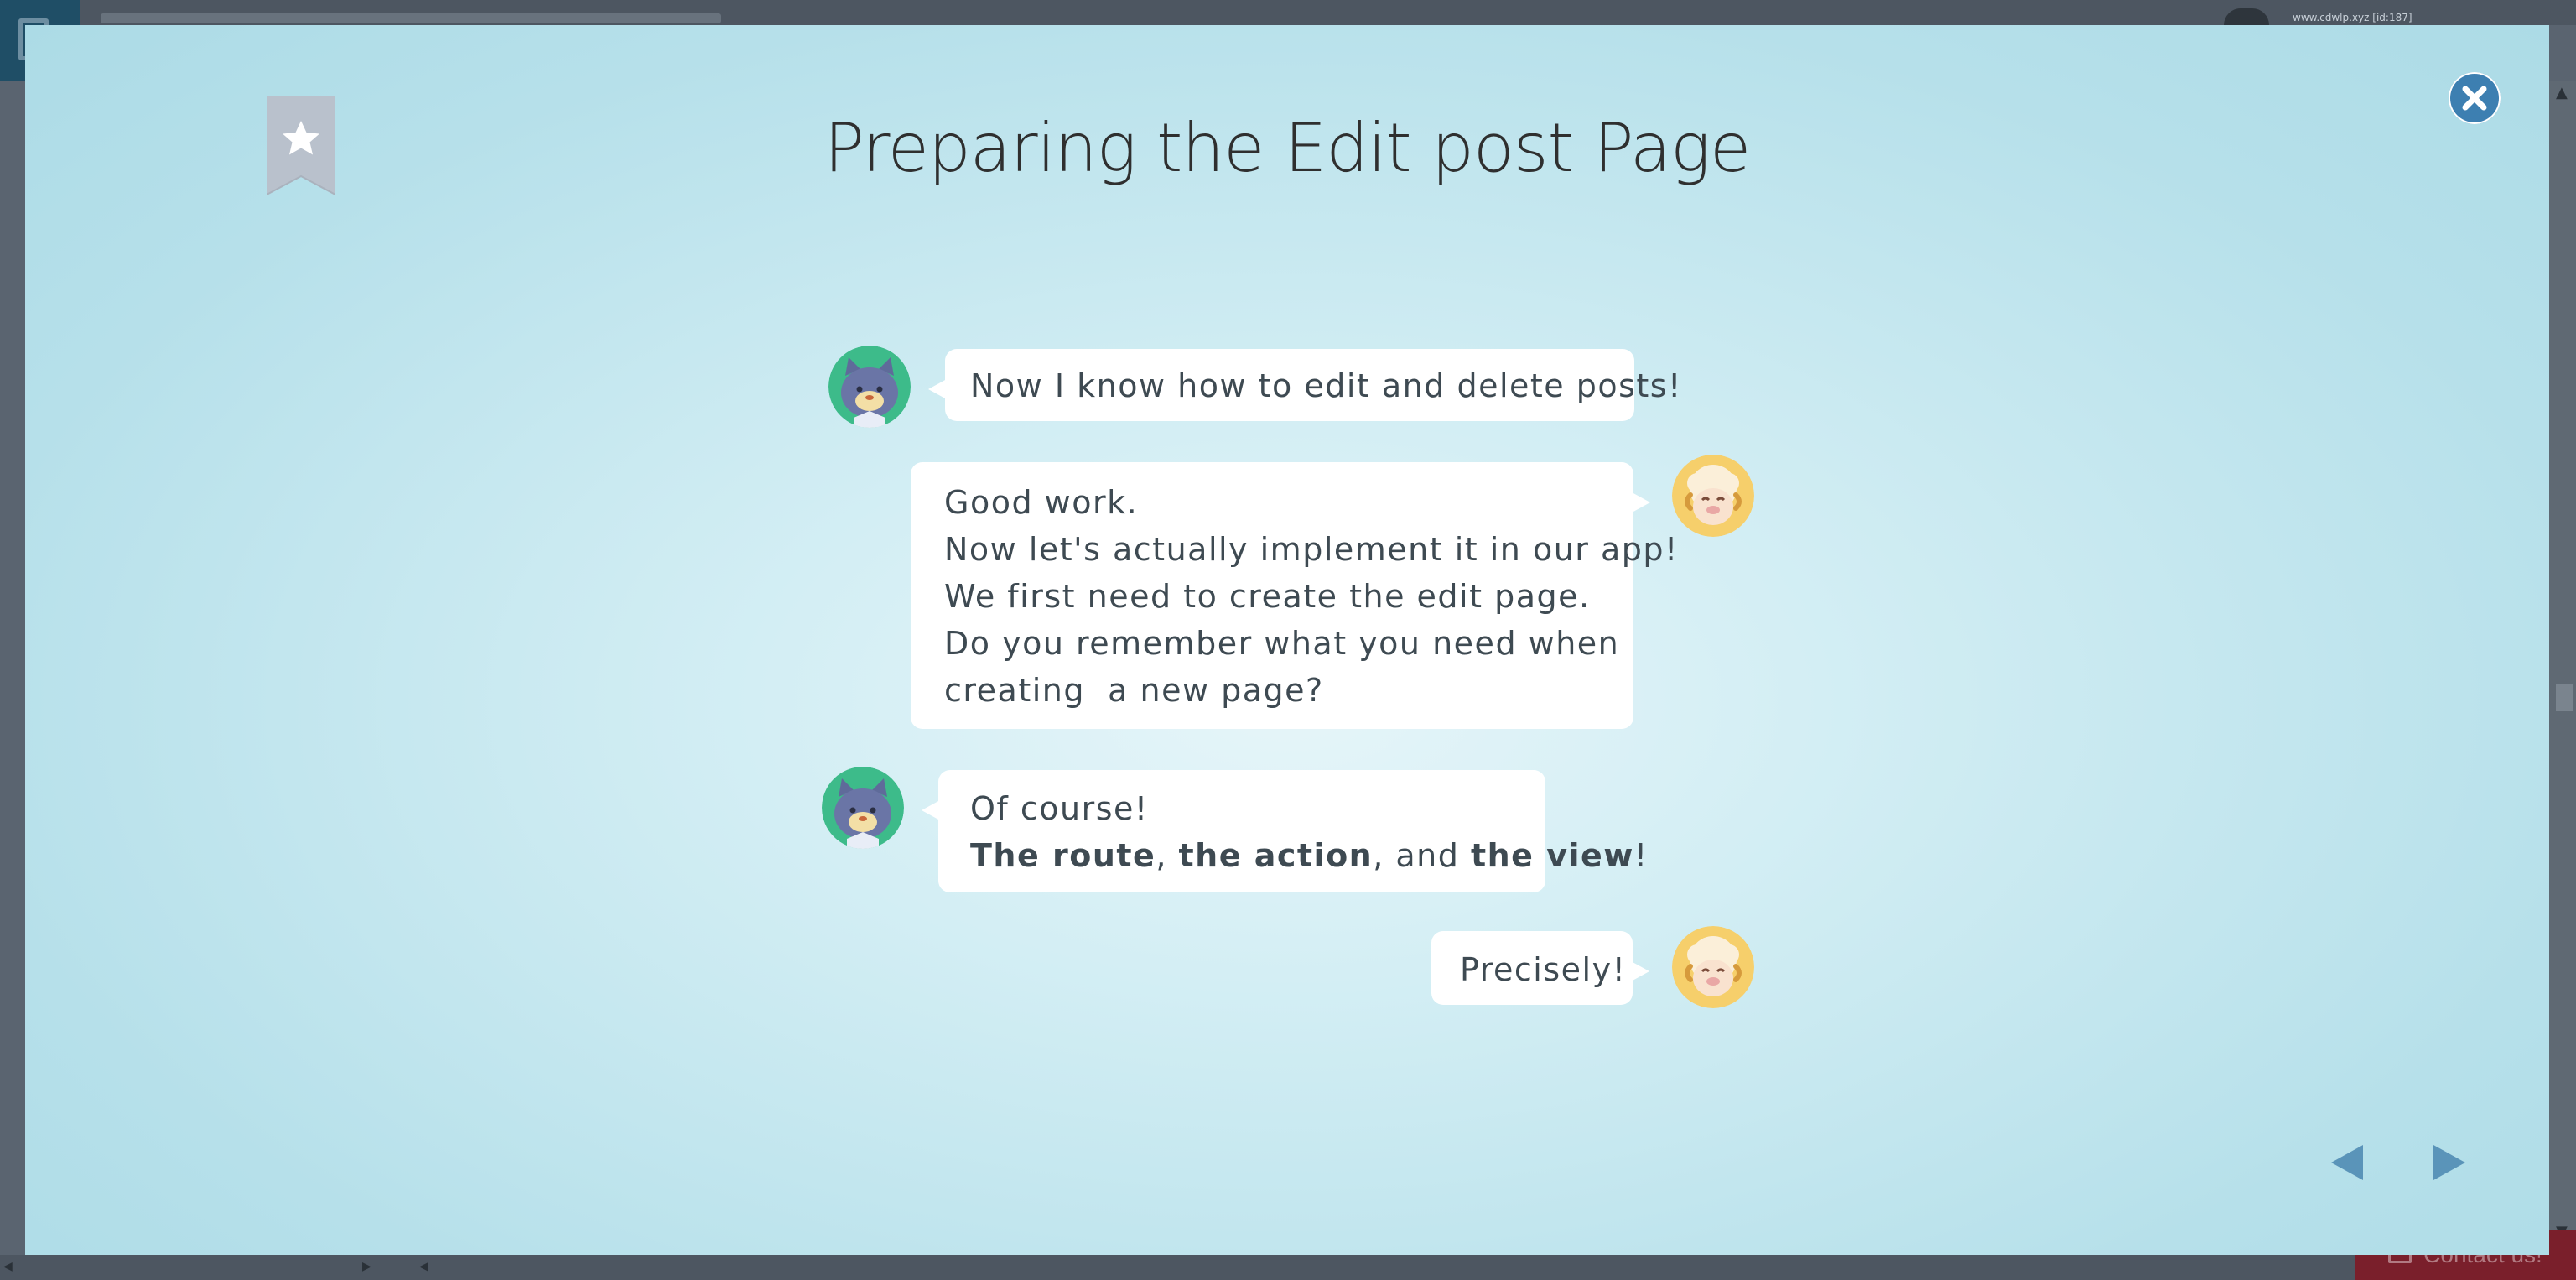 This screenshot has width=2576, height=1280. What do you see at coordinates (1063, 855) in the screenshot?
I see `emphasis-route: The route` at bounding box center [1063, 855].